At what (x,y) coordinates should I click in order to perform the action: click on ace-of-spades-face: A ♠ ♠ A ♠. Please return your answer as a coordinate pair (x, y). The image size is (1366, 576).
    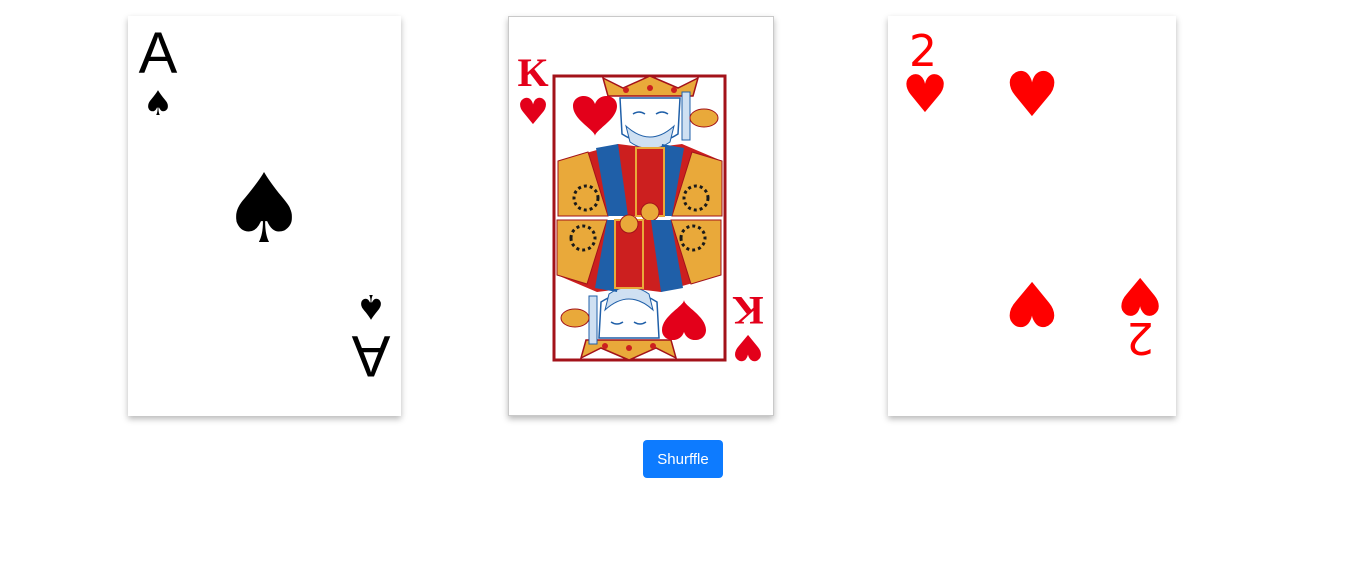
    Looking at the image, I should click on (265, 204).